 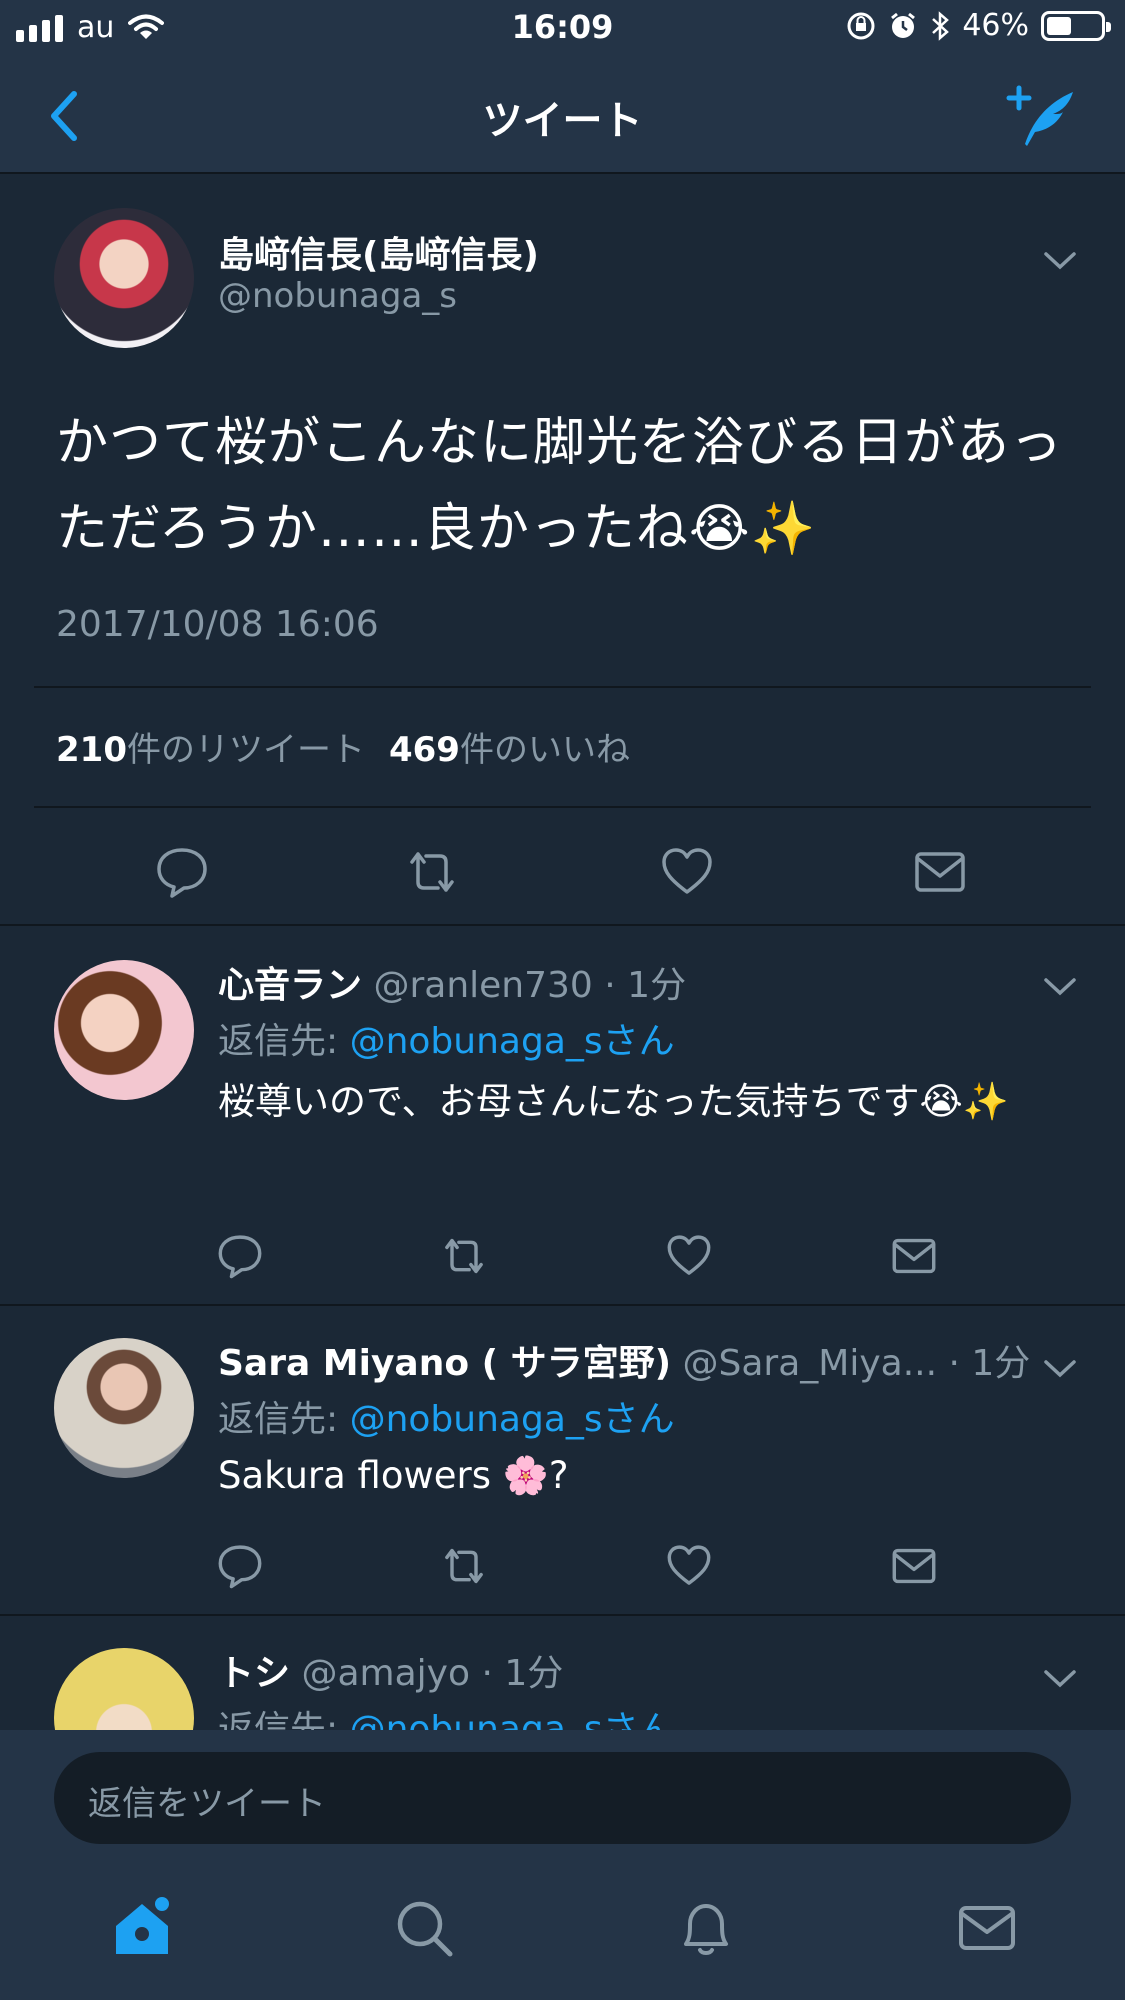 What do you see at coordinates (613, 1101) in the screenshot?
I see `reply-text: 桜尊いので、お母さんになった気持ちです😭✨` at bounding box center [613, 1101].